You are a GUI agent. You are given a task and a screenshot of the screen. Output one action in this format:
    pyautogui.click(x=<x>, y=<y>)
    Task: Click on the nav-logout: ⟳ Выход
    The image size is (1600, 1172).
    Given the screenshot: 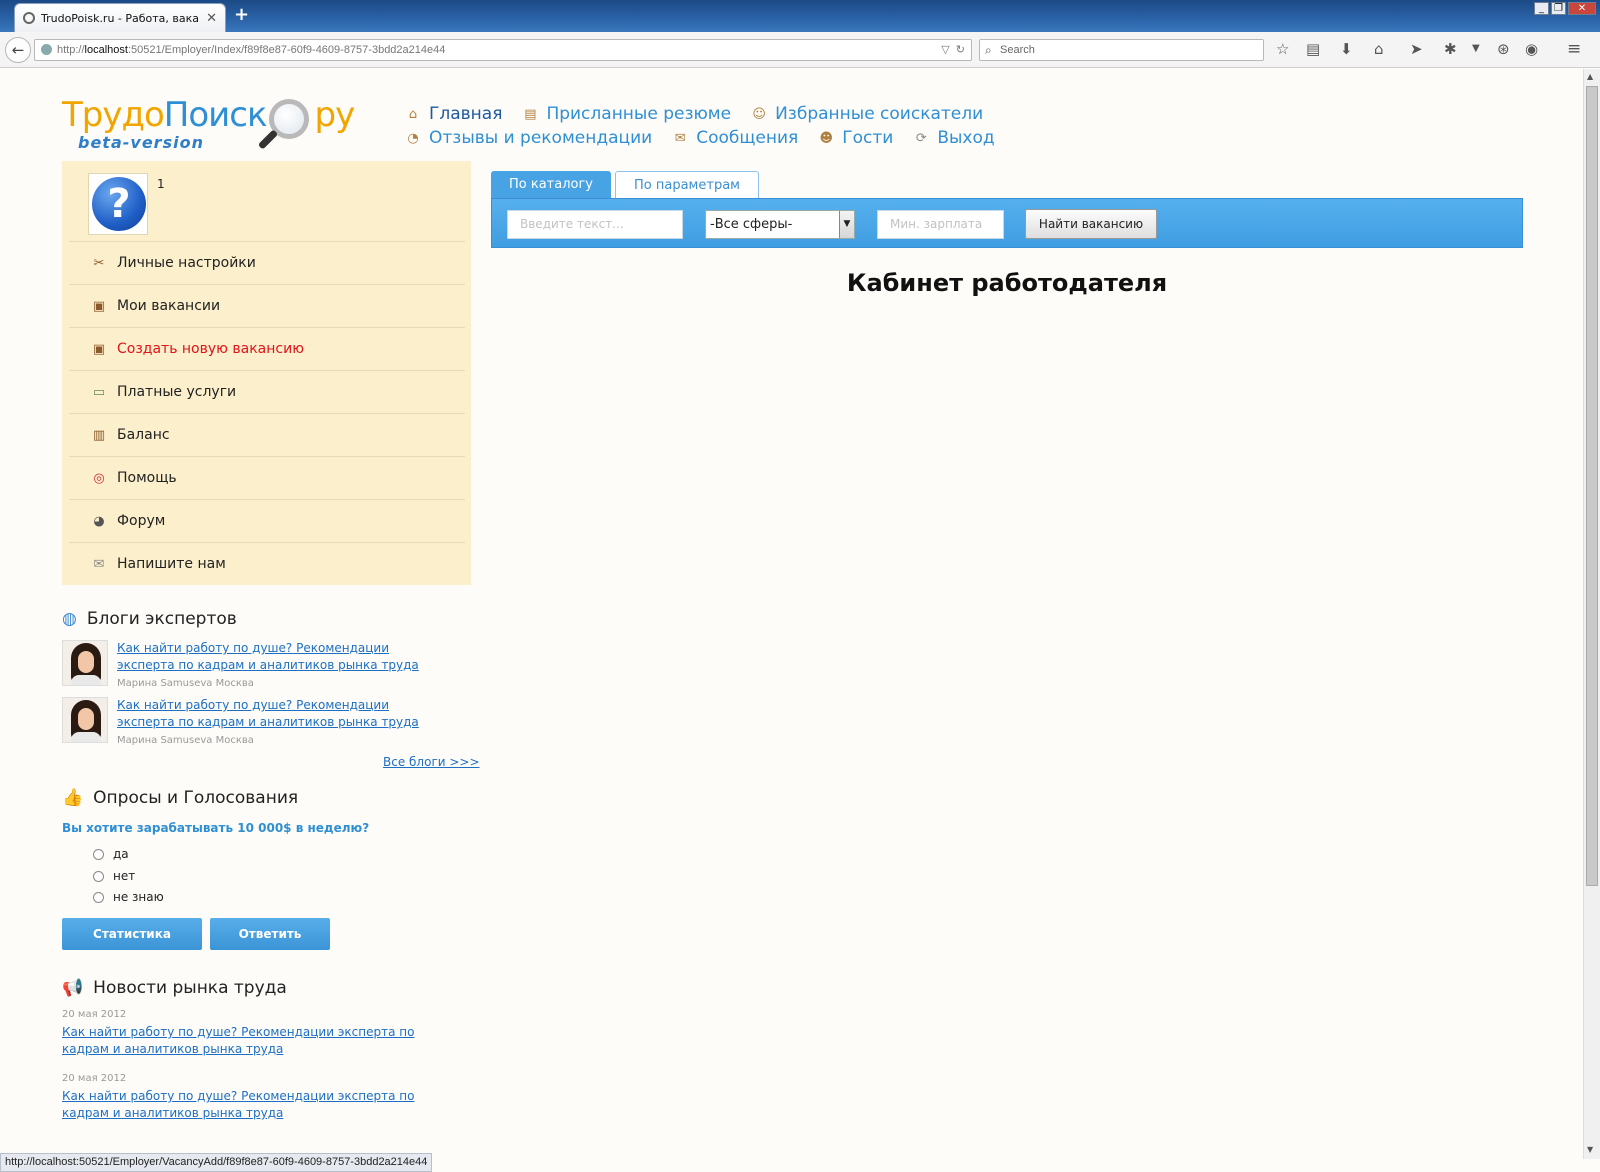 What is the action you would take?
    pyautogui.click(x=954, y=138)
    